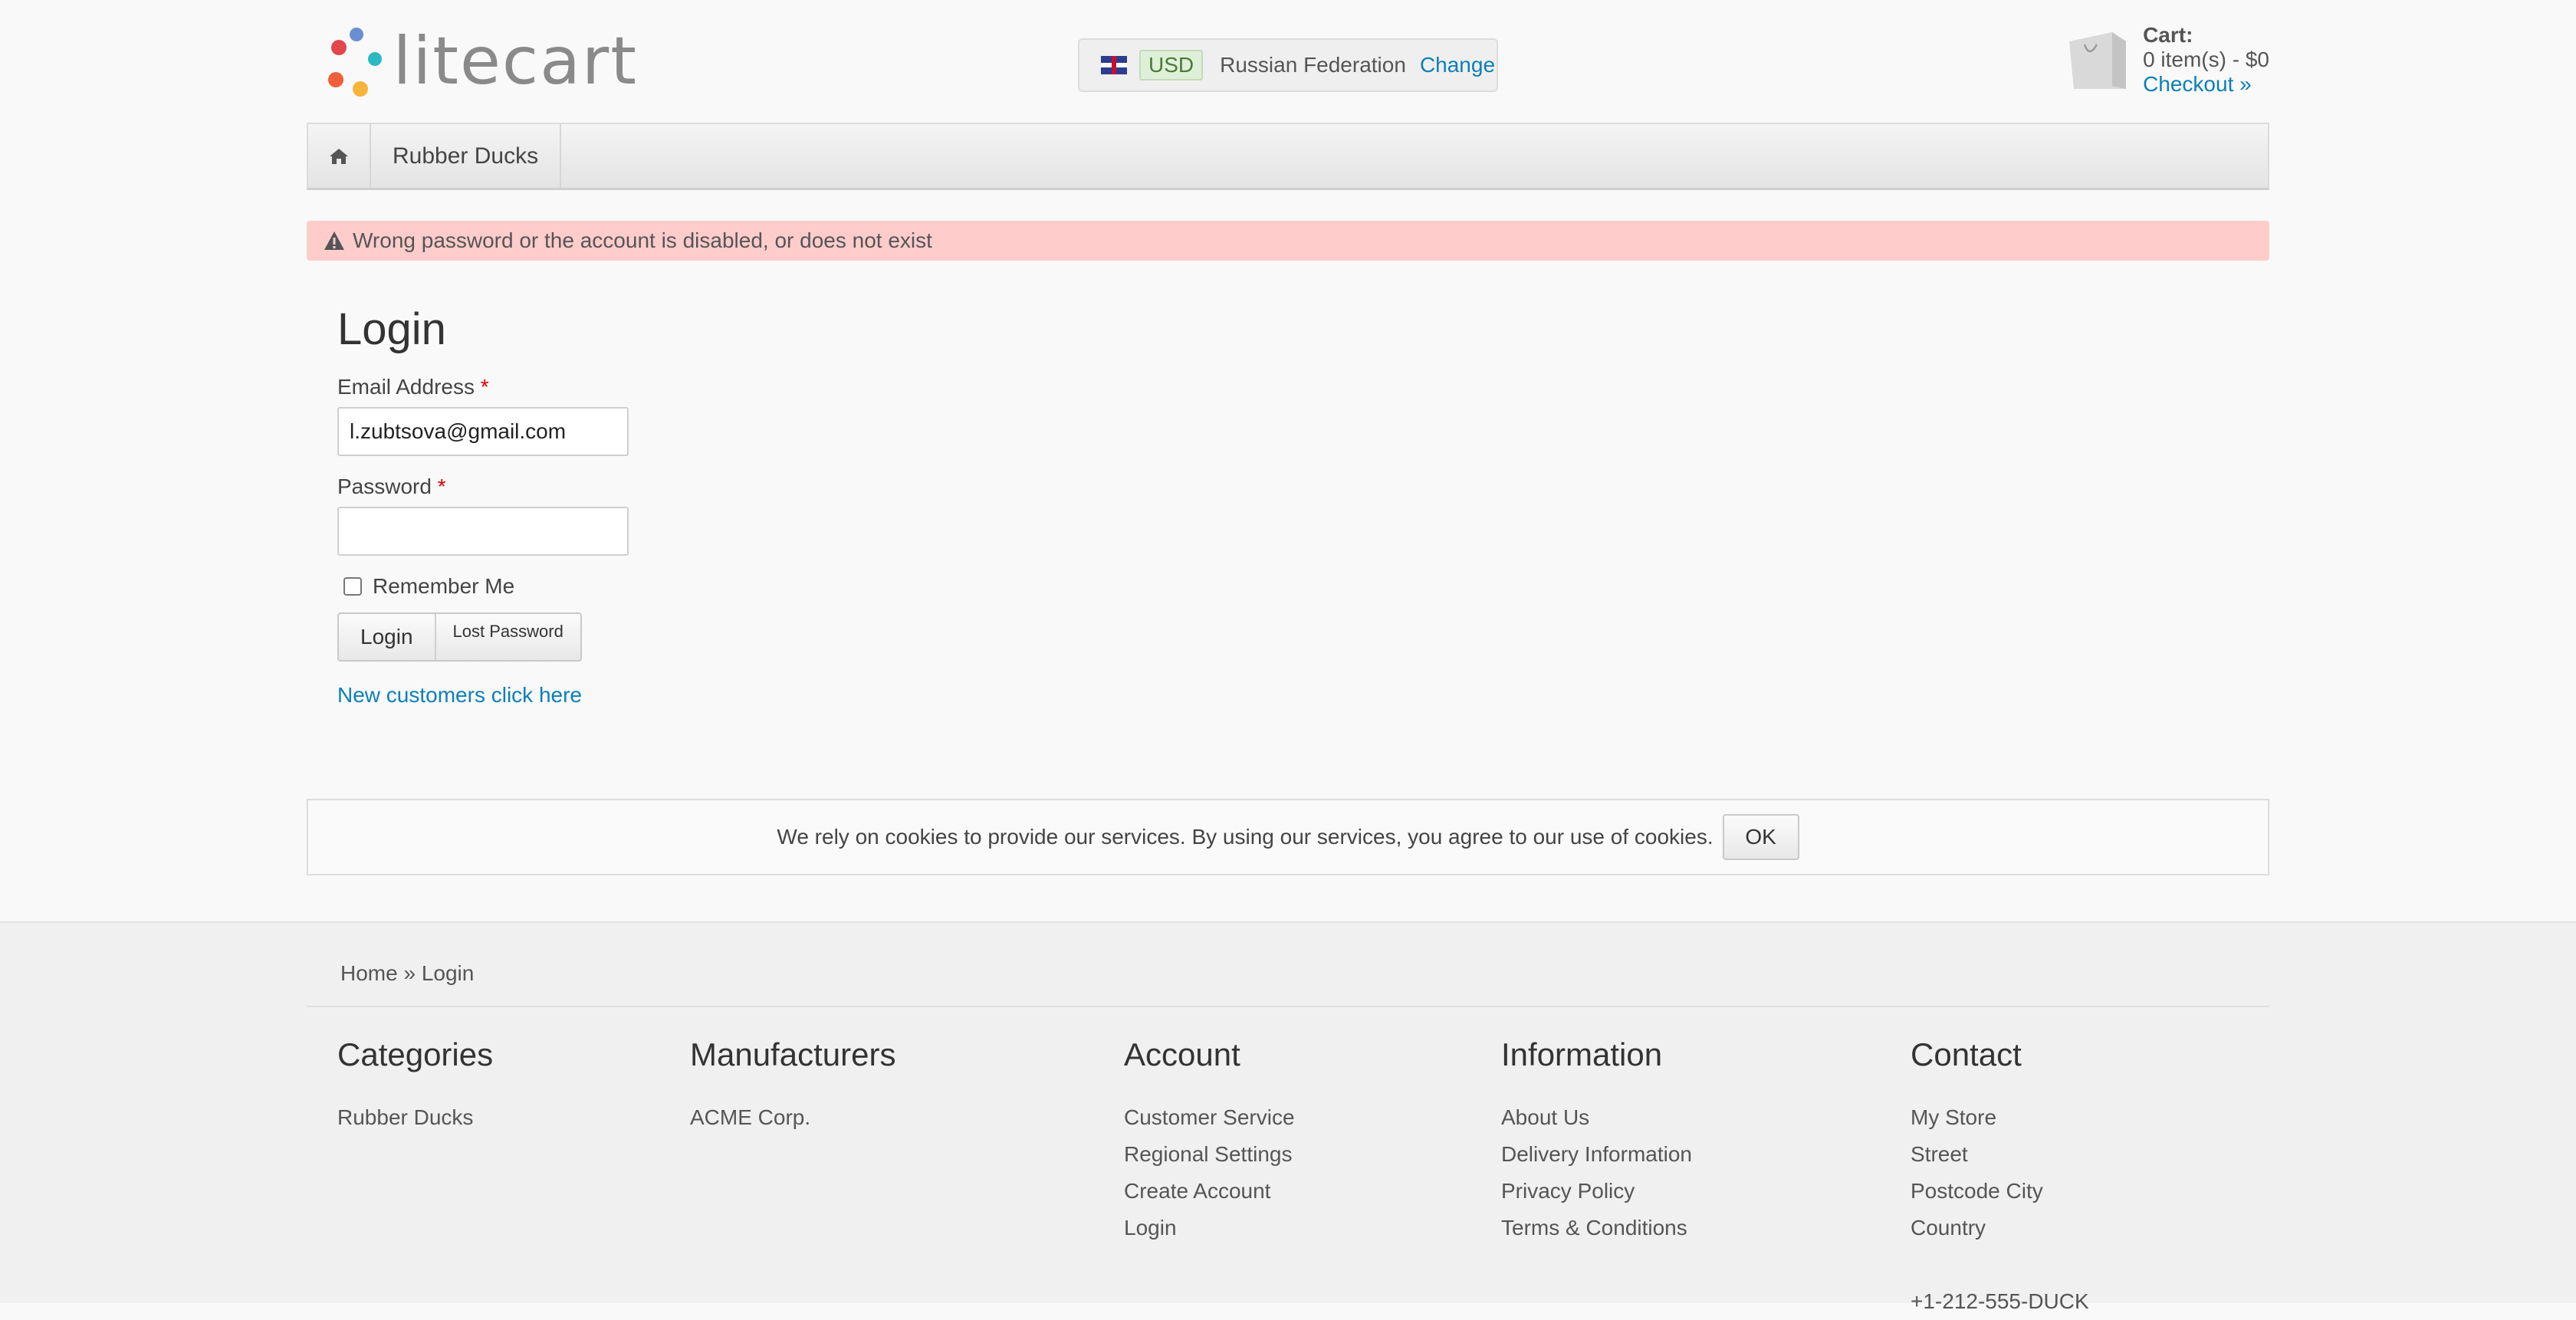  What do you see at coordinates (2000, 1264) in the screenshot?
I see `contact-spacer` at bounding box center [2000, 1264].